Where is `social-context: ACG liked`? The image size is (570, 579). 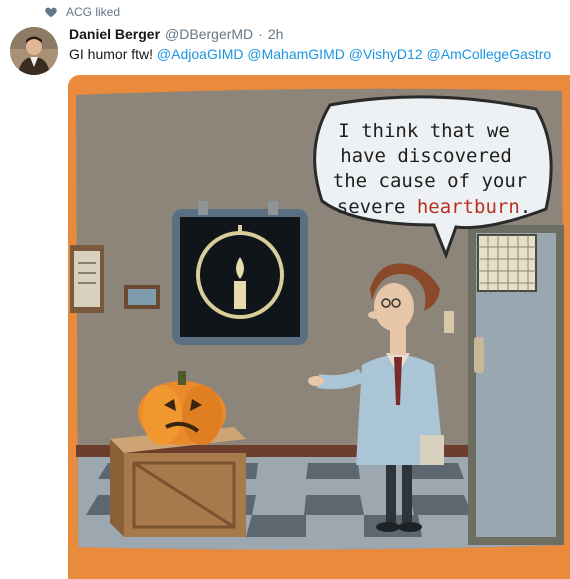 social-context: ACG liked is located at coordinates (82, 12).